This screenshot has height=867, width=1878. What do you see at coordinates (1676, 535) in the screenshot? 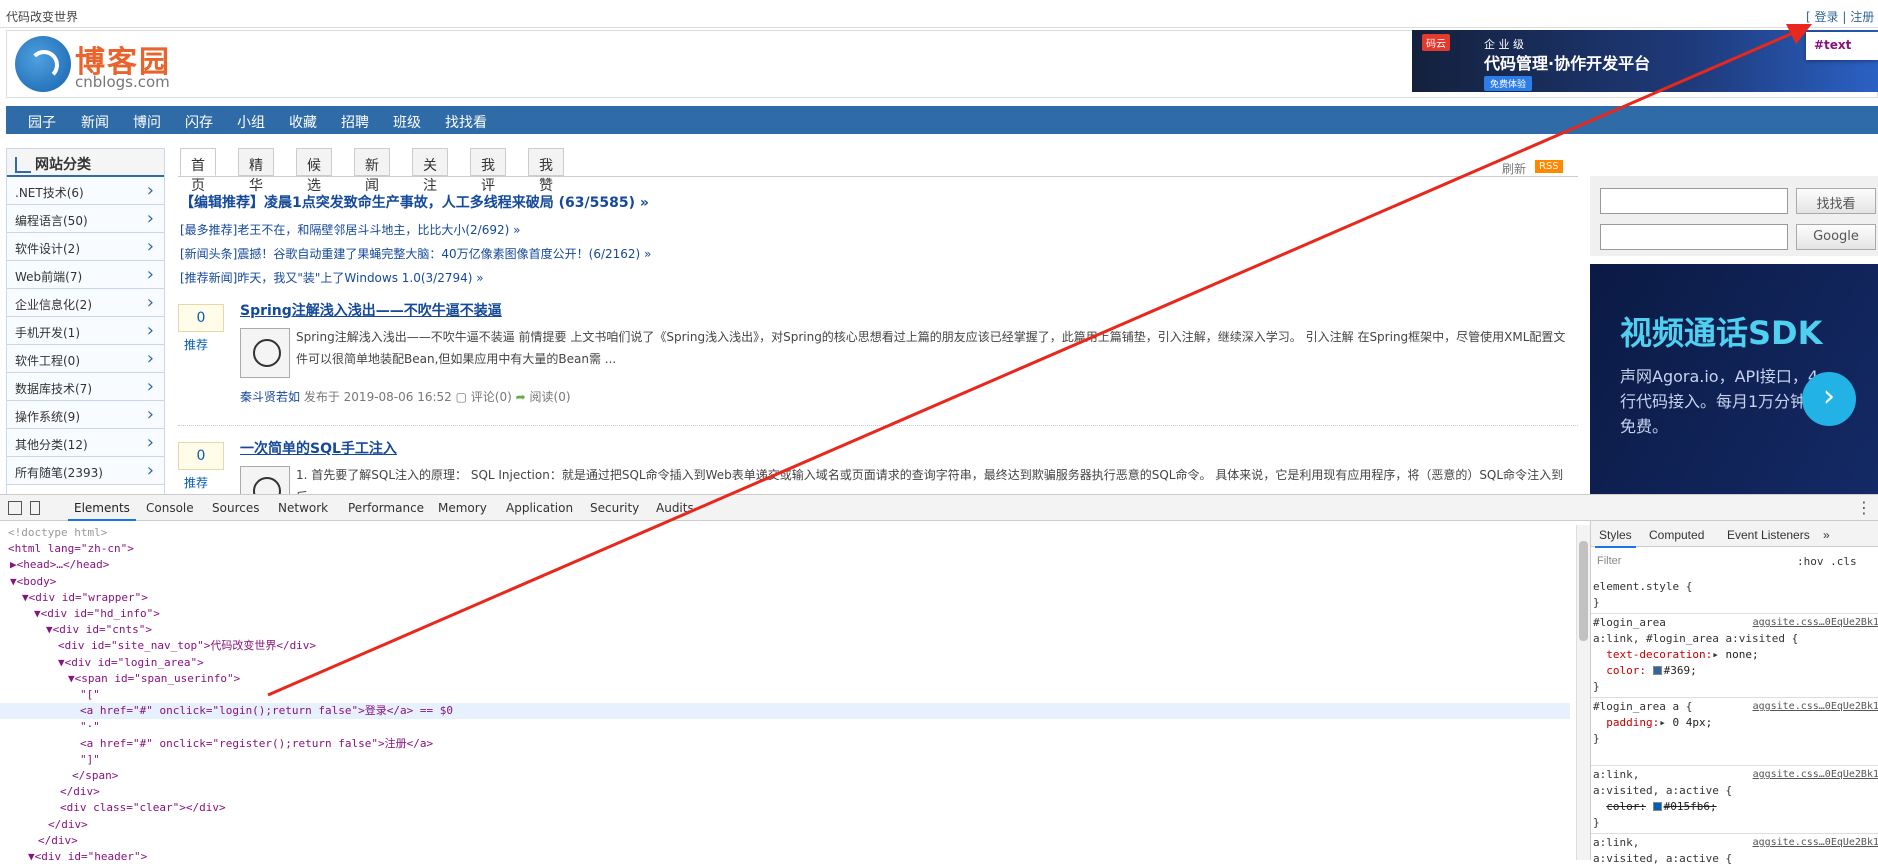
I see `tab-computed: Computed` at bounding box center [1676, 535].